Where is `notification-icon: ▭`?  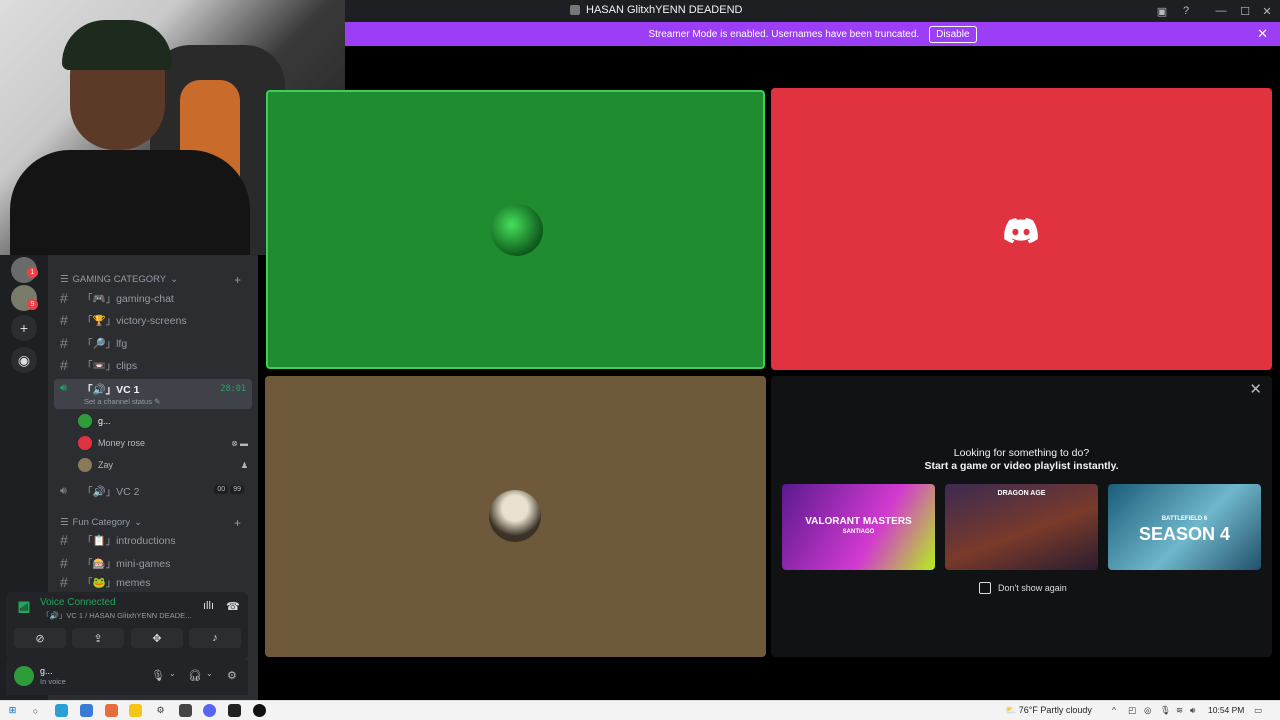
notification-icon: ▭ is located at coordinates (1258, 710).